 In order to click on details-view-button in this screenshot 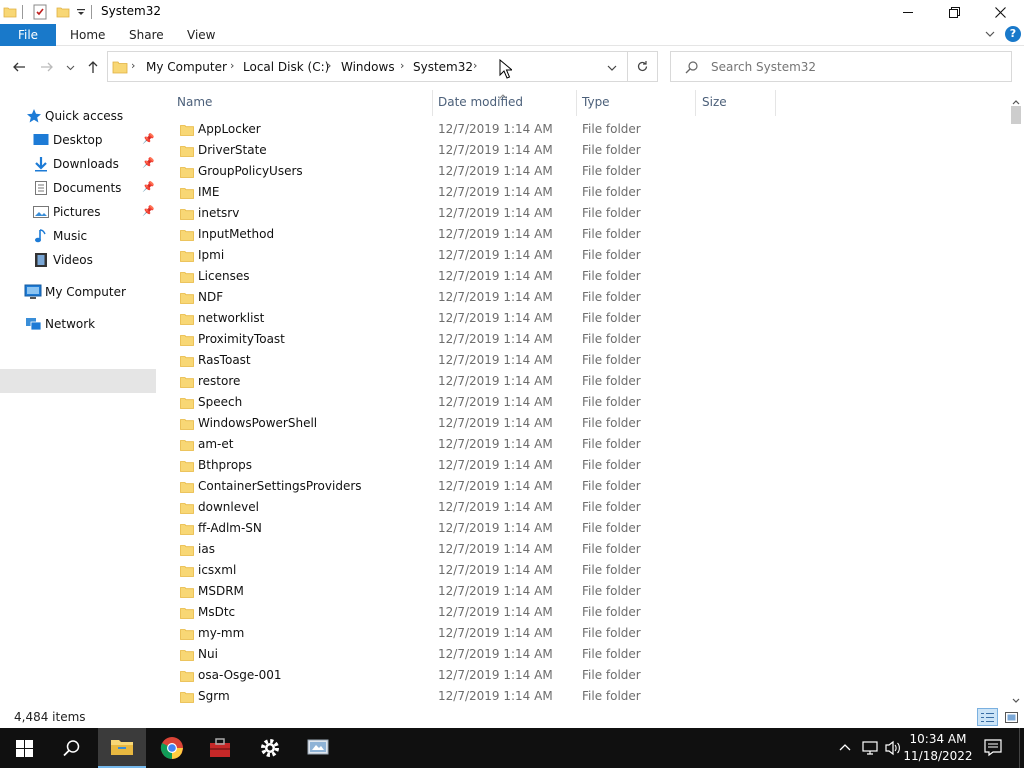, I will do `click(987, 717)`.